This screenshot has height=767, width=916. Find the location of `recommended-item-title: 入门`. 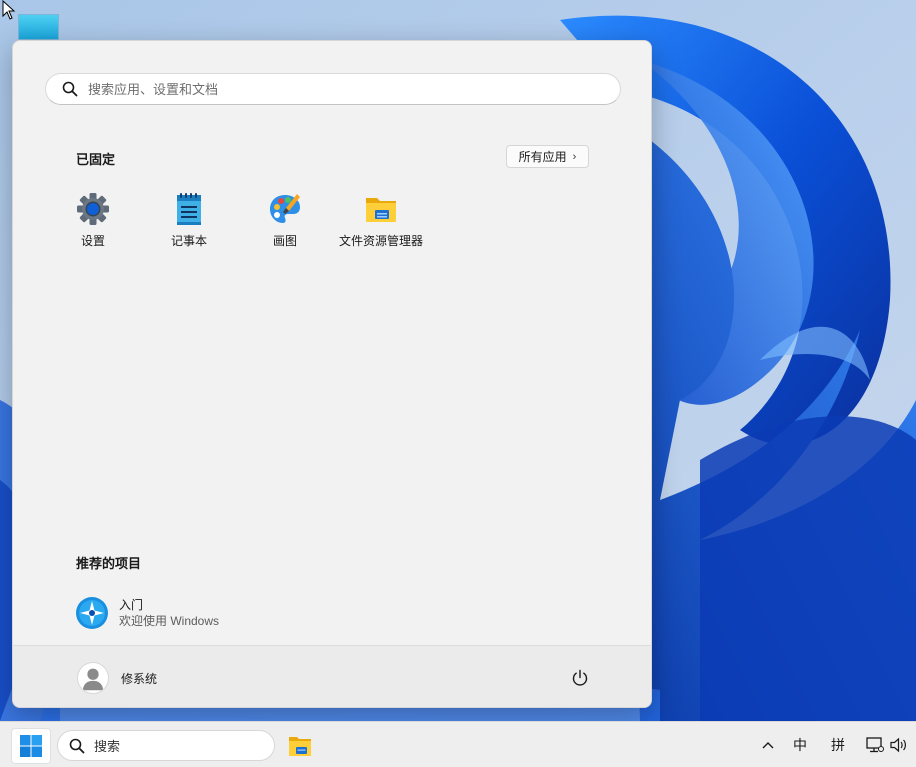

recommended-item-title: 入门 is located at coordinates (131, 605).